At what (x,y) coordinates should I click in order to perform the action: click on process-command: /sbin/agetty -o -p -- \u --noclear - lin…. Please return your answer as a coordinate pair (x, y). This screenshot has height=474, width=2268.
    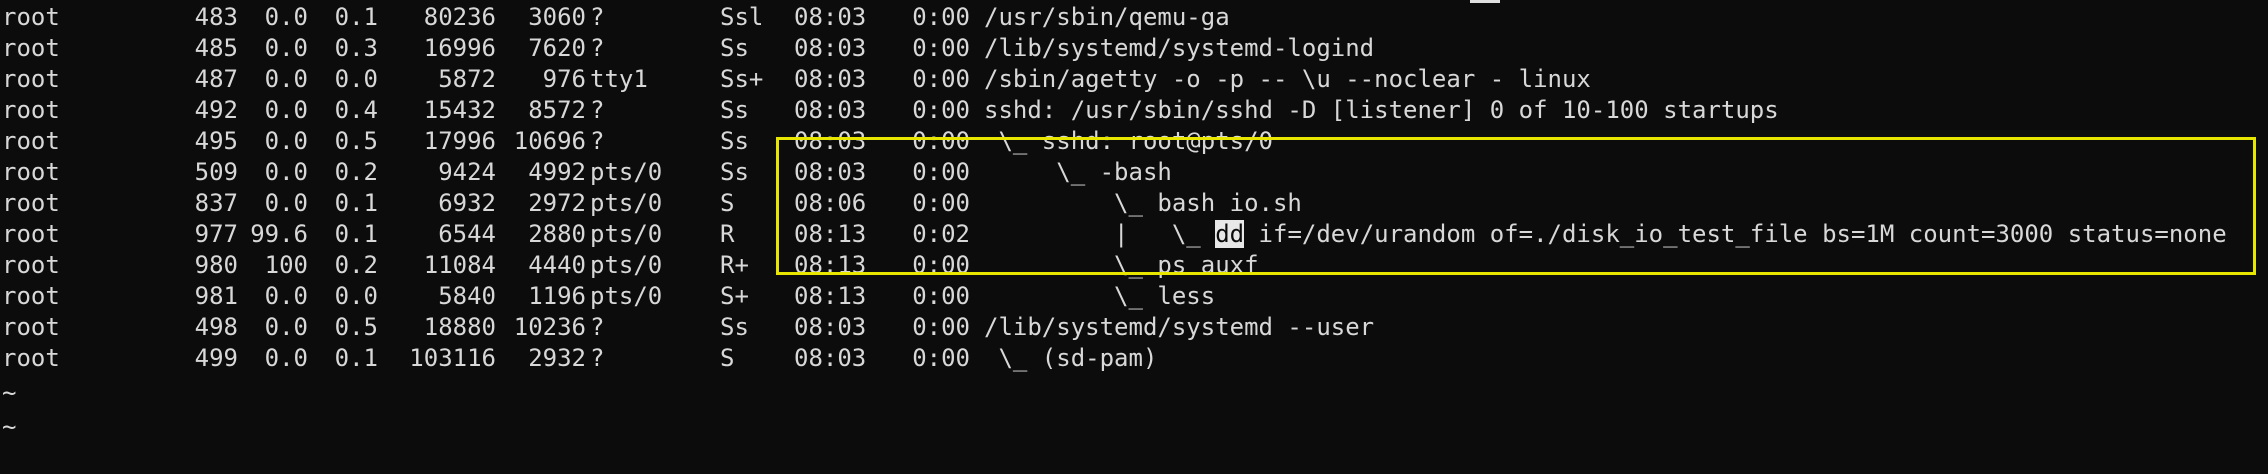
    Looking at the image, I should click on (1287, 79).